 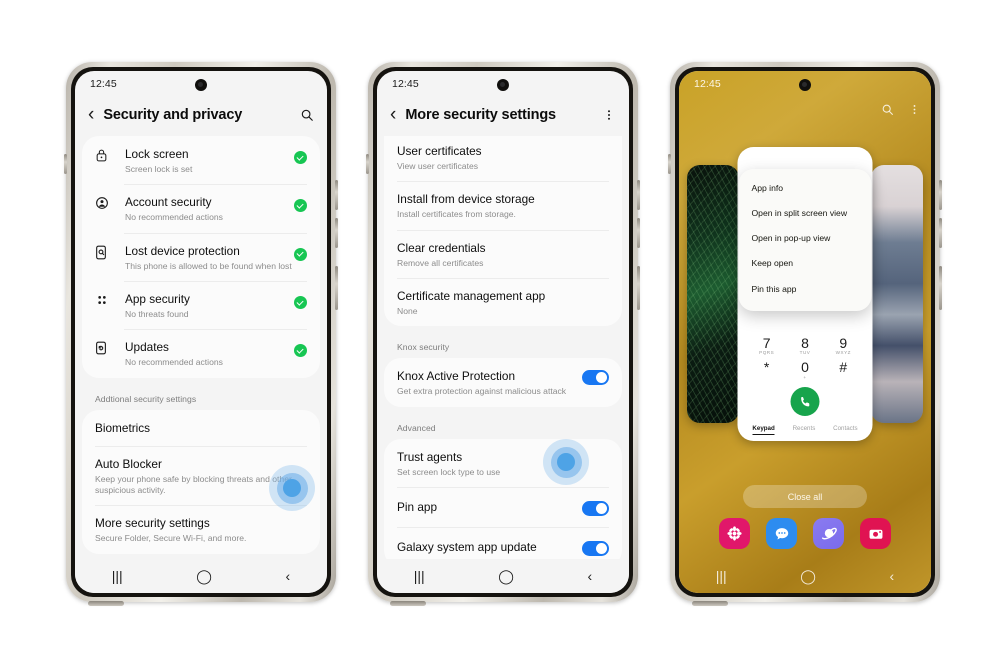 What do you see at coordinates (843, 345) in the screenshot?
I see `dial-key-9: 9 WXYZ` at bounding box center [843, 345].